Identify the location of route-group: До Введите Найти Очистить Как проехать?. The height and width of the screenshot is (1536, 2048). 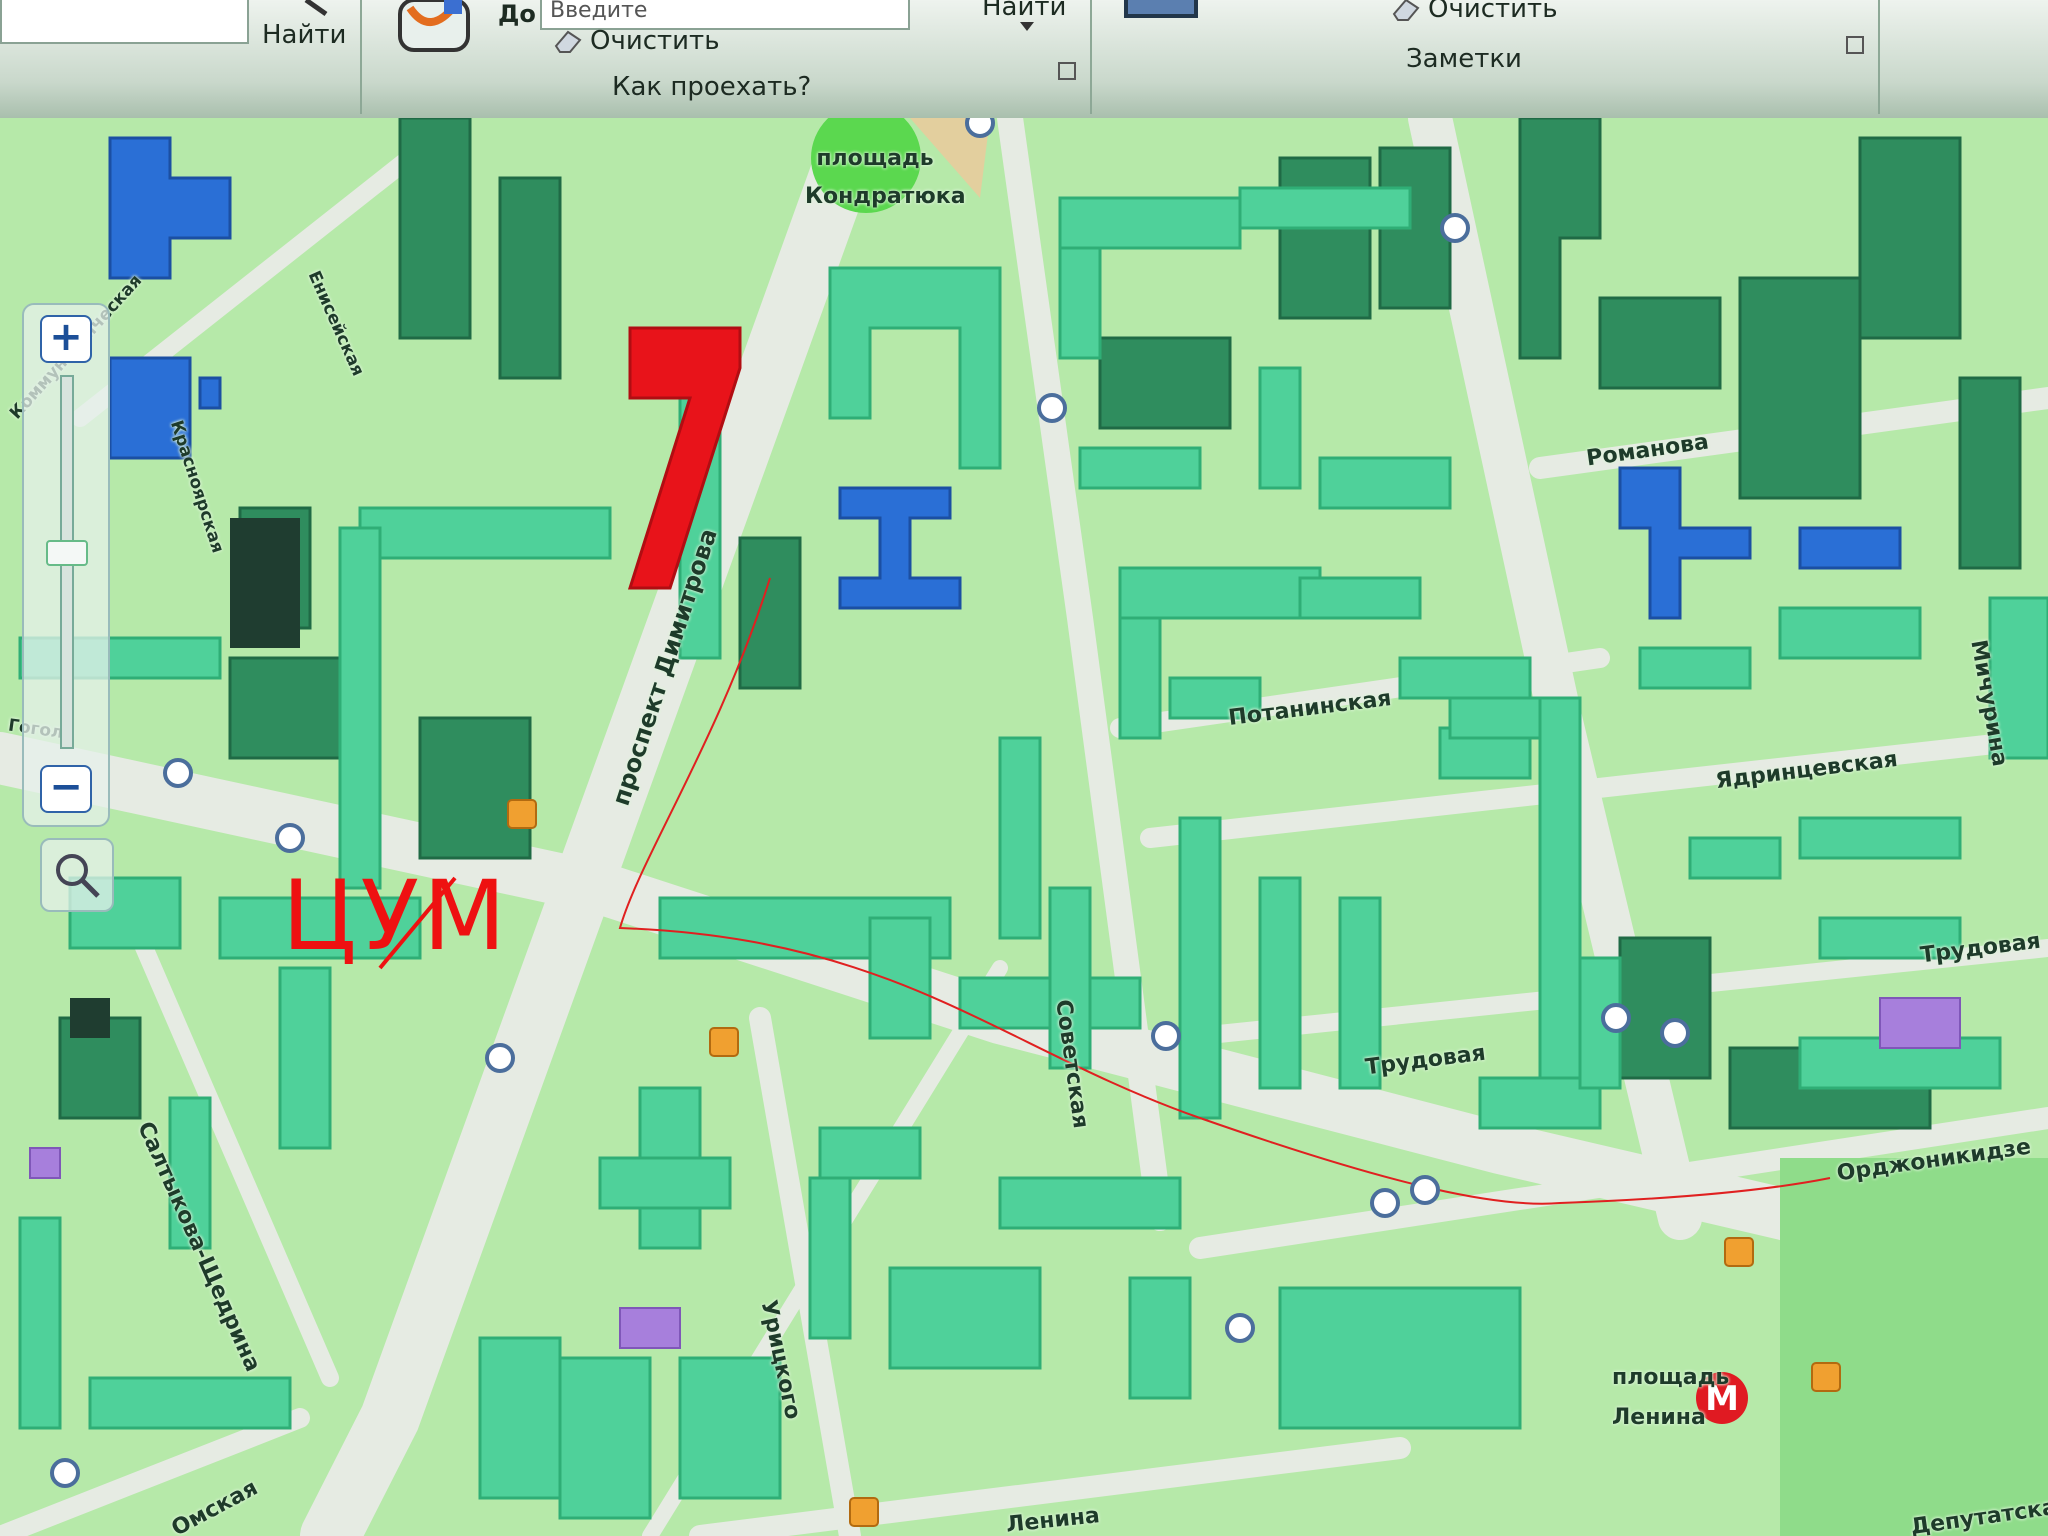
(726, 57).